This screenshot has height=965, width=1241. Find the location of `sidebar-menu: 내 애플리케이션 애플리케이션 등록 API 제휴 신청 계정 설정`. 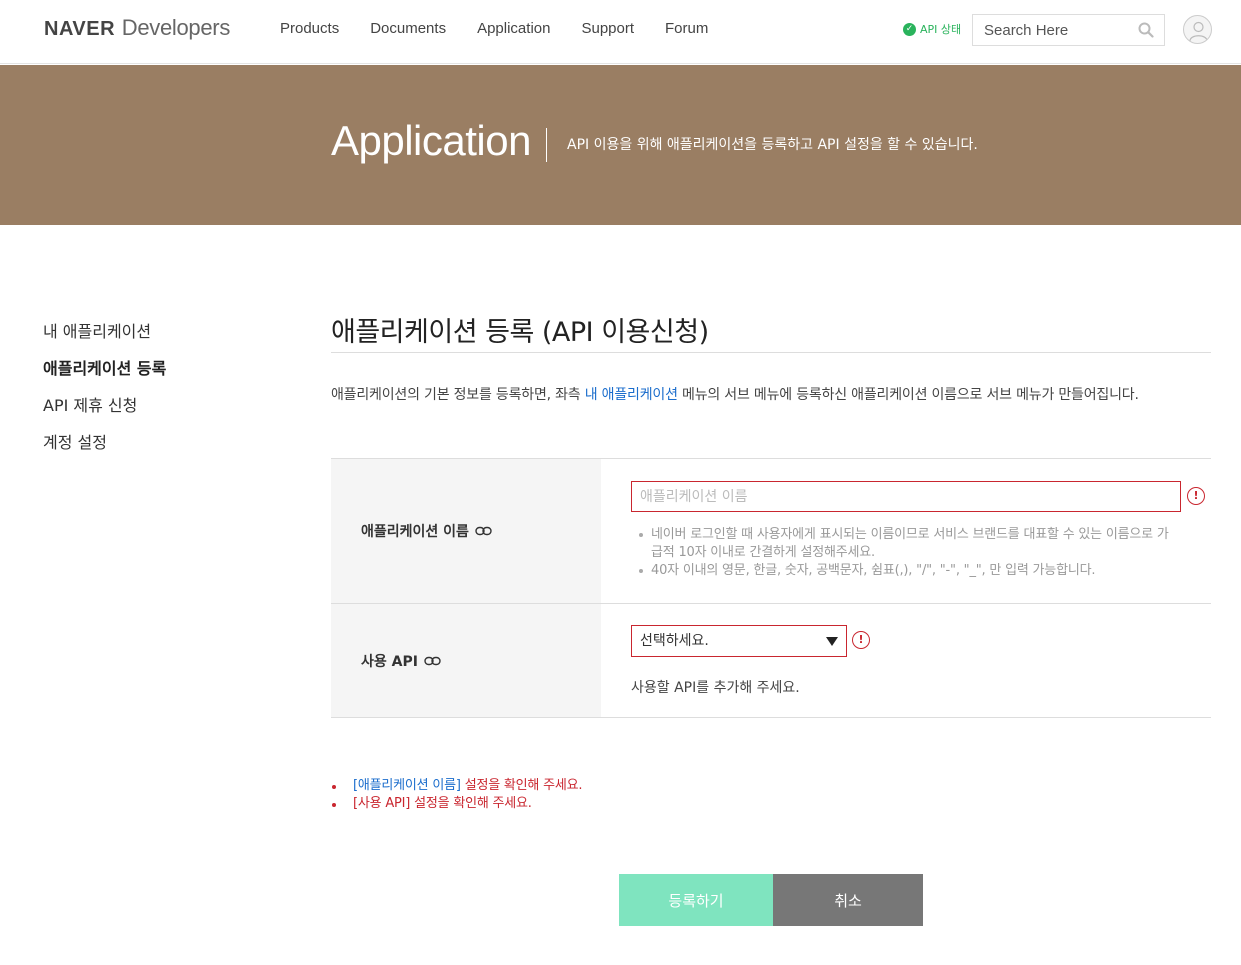

sidebar-menu: 내 애플리케이션 애플리케이션 등록 API 제휴 신청 계정 설정 is located at coordinates (104, 392).